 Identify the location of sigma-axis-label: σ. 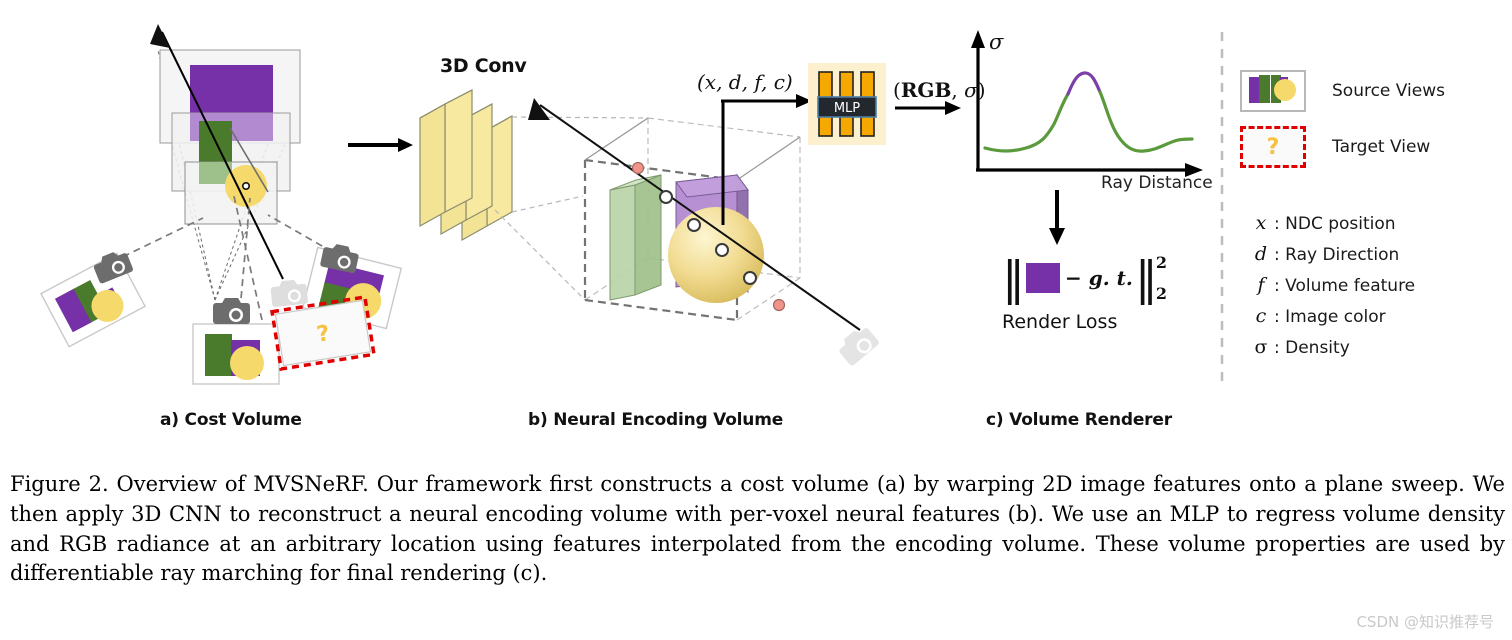
(996, 42).